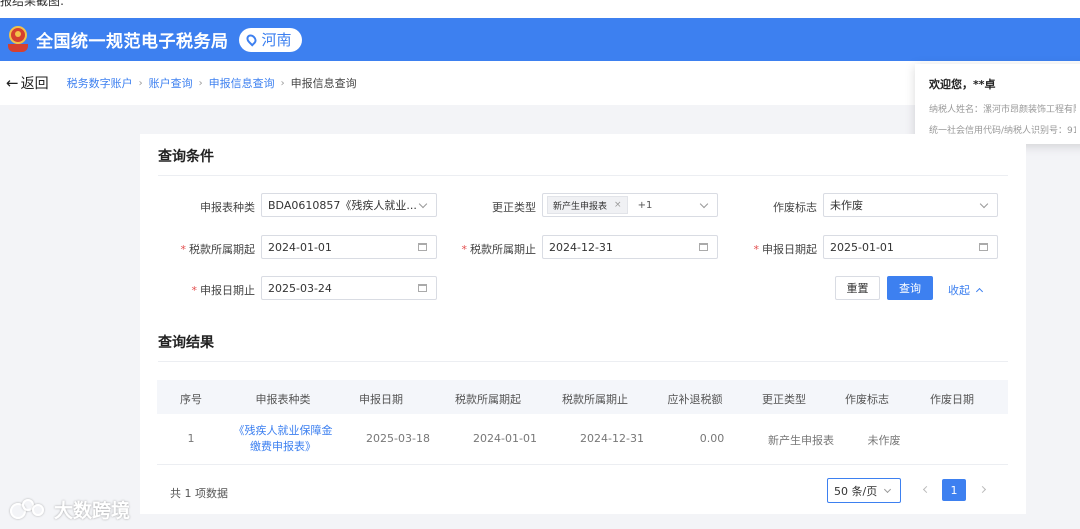 The image size is (1080, 529). What do you see at coordinates (191, 399) in the screenshot?
I see `column-header: 序号` at bounding box center [191, 399].